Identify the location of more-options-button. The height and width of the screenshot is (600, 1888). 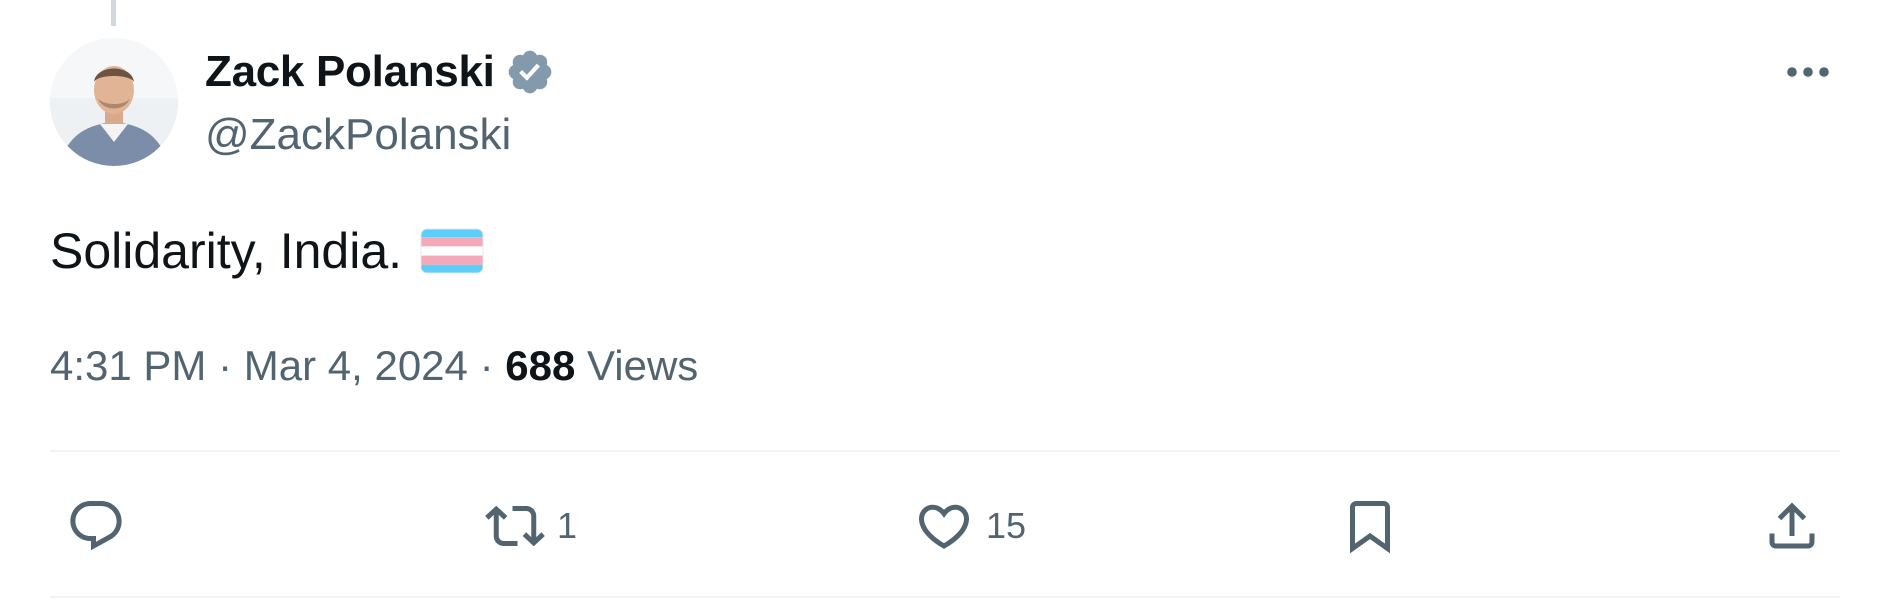
(1808, 72).